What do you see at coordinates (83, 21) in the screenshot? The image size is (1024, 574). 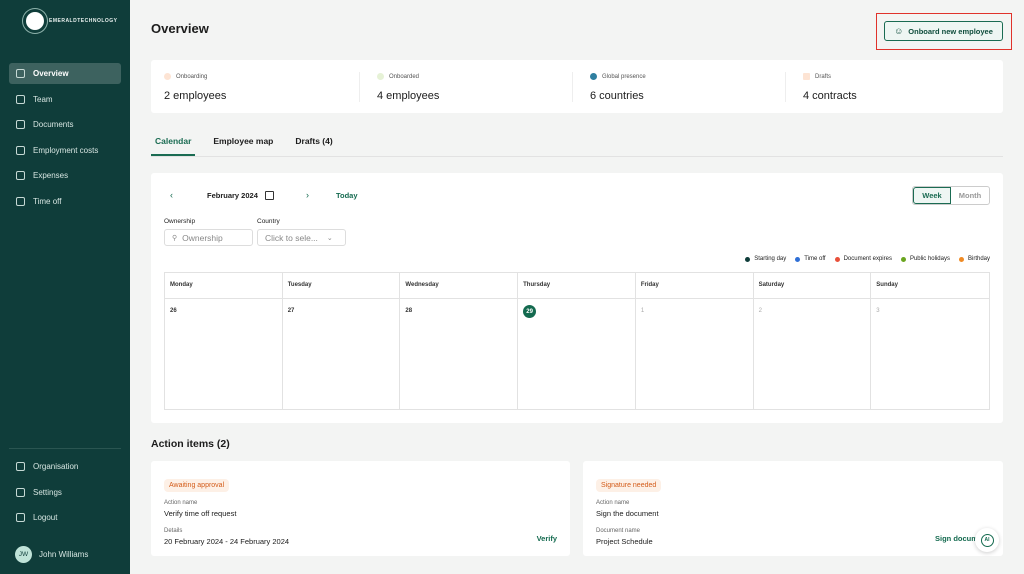 I see `brand-name: EMERALDTECHNOLOGY` at bounding box center [83, 21].